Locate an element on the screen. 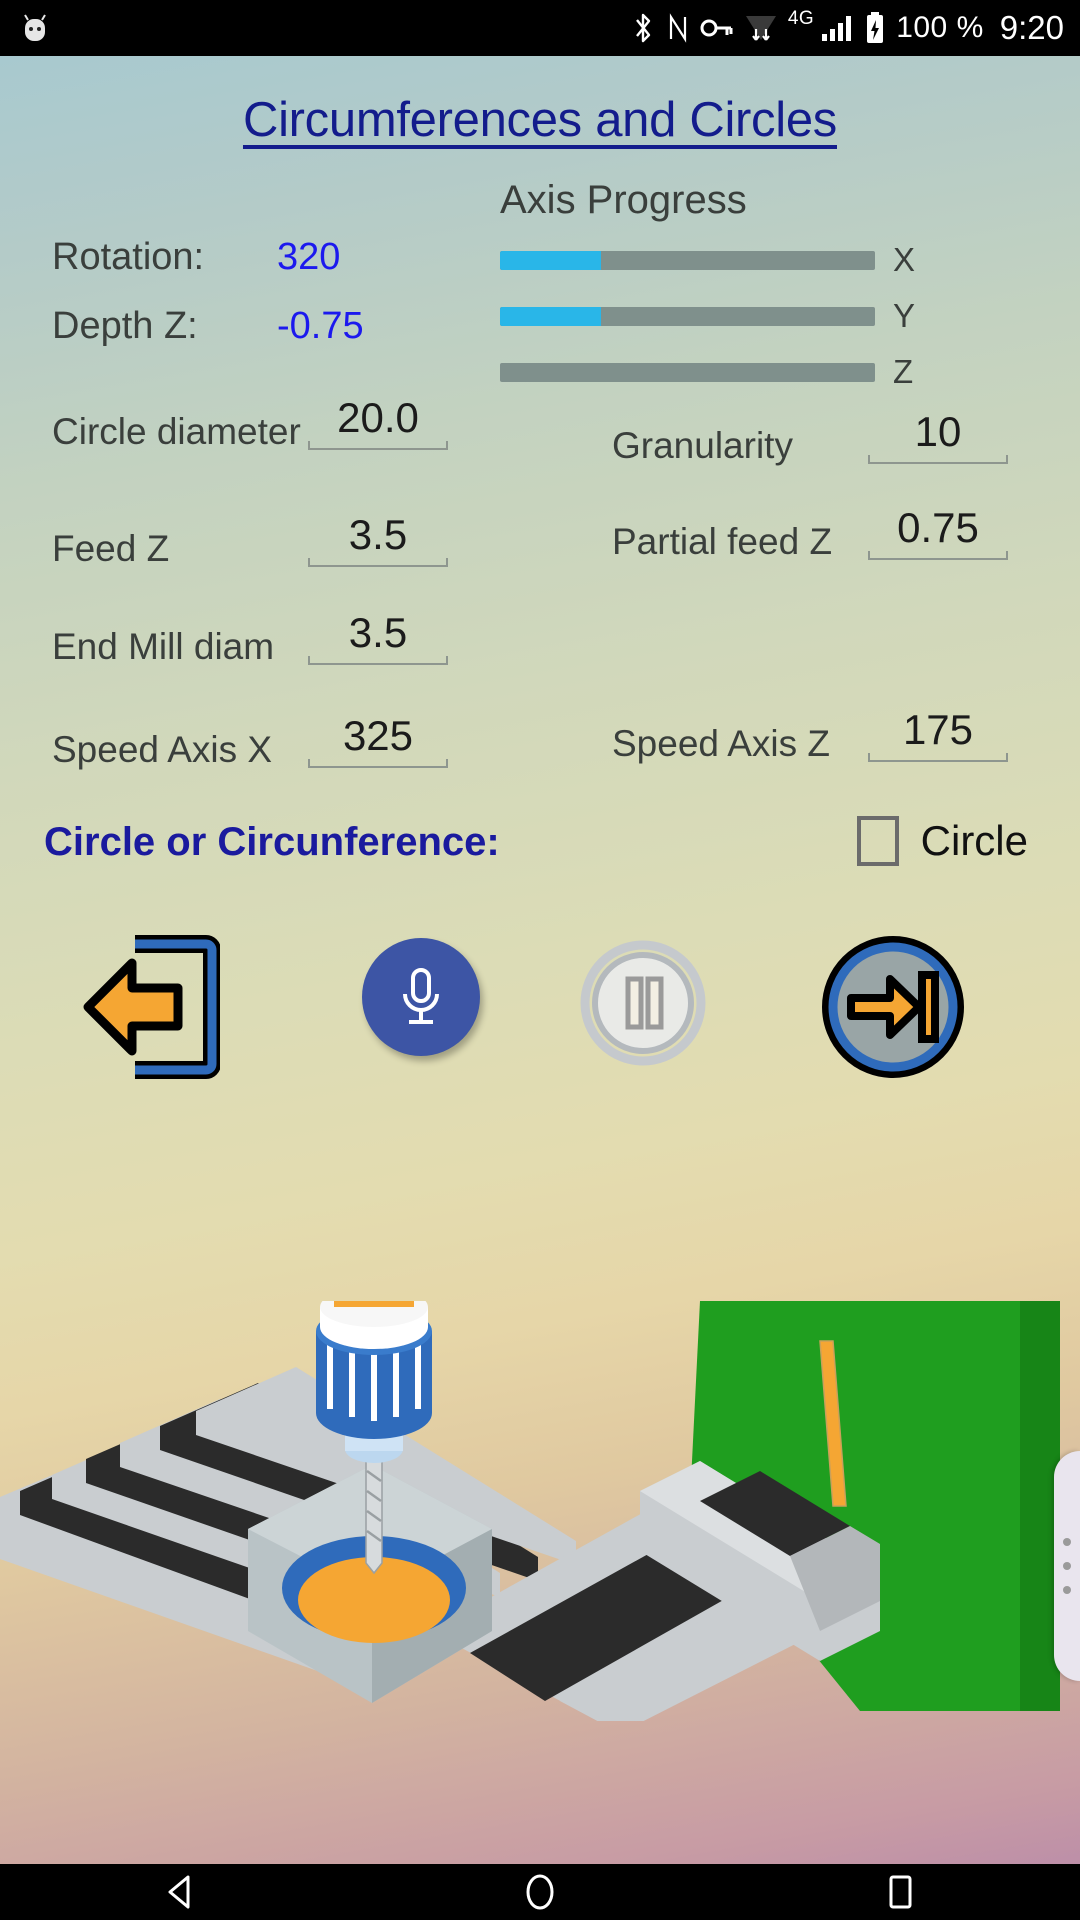  field-speed-axis-z-input: 175 is located at coordinates (938, 739).